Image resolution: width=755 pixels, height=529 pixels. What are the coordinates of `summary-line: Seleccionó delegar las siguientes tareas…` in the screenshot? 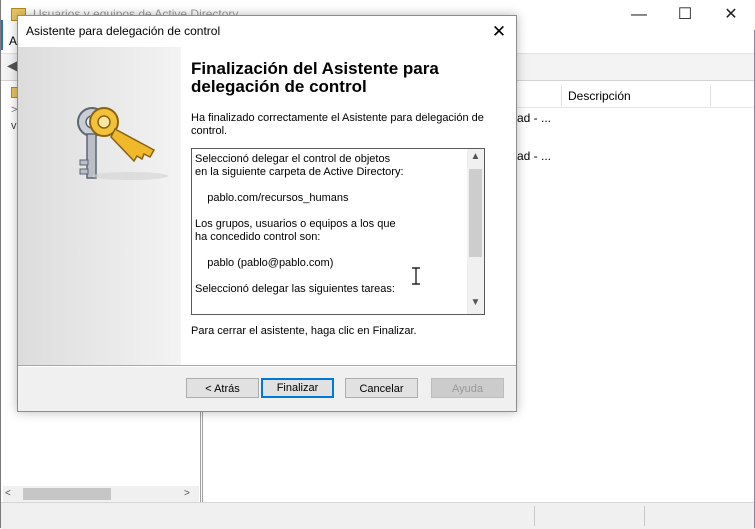 It's located at (295, 289).